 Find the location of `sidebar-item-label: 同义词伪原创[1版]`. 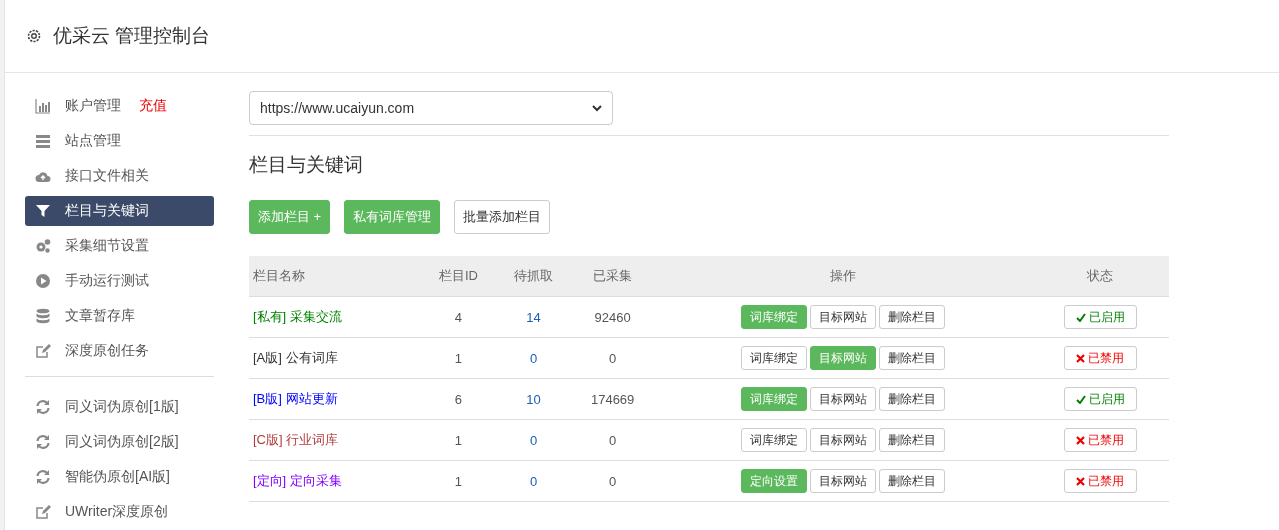

sidebar-item-label: 同义词伪原创[1版] is located at coordinates (122, 407).